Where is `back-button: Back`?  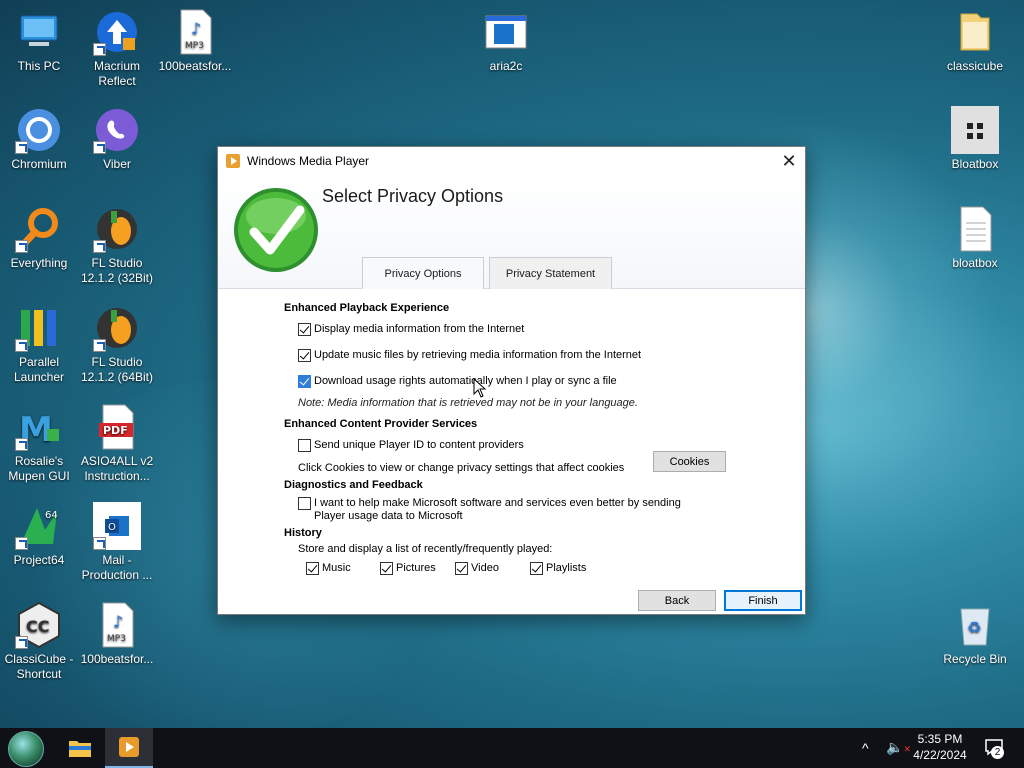 back-button: Back is located at coordinates (677, 600).